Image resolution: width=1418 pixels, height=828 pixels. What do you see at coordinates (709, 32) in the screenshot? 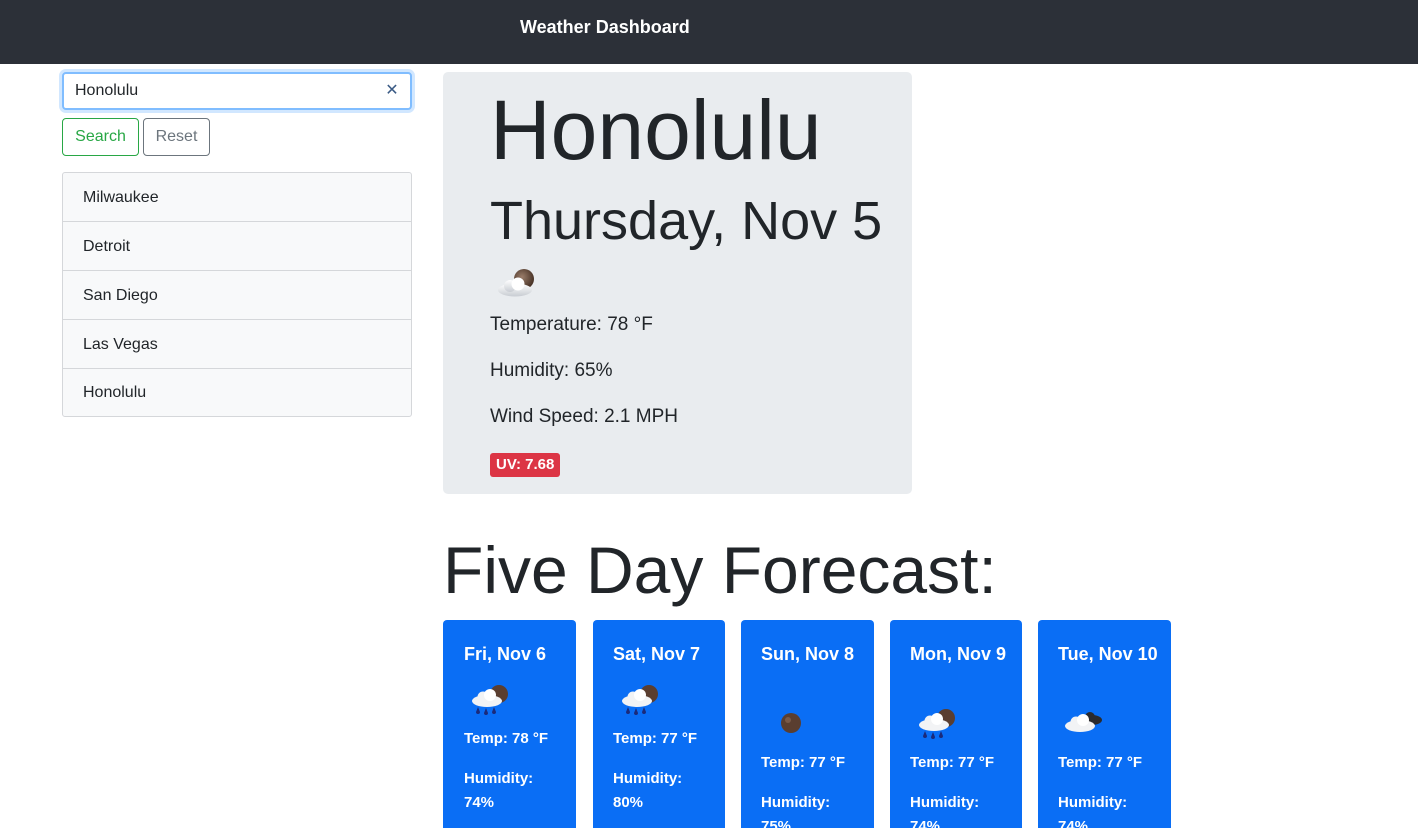
I see `navbar: Weather Dashboard` at bounding box center [709, 32].